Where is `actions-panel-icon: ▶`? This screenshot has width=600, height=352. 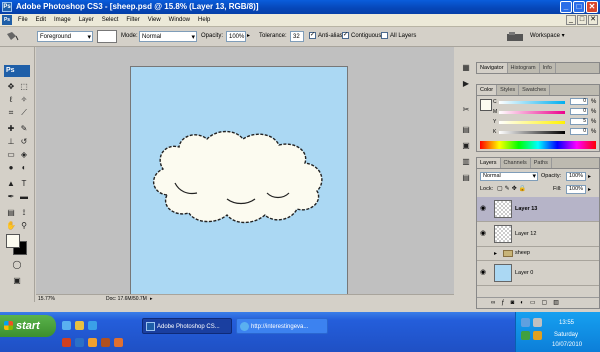
actions-panel-icon: ▶ is located at coordinates (466, 83).